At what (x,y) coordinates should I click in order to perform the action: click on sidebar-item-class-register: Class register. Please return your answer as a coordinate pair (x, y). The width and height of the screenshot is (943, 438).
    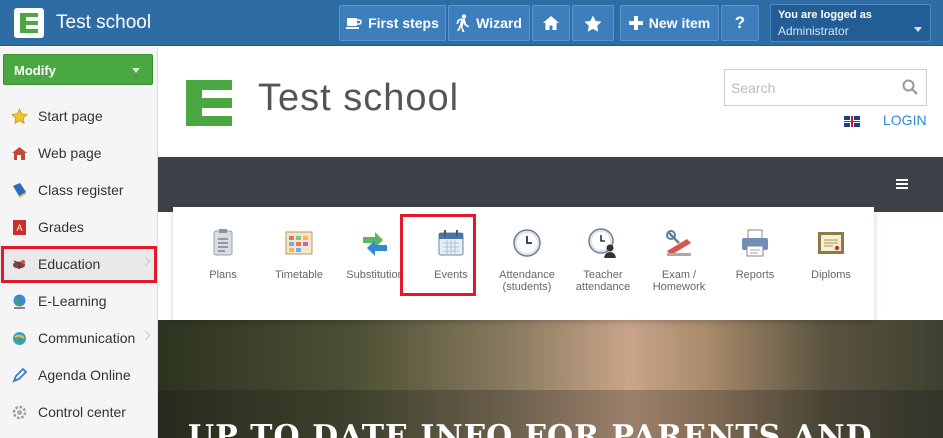
    Looking at the image, I should click on (78, 190).